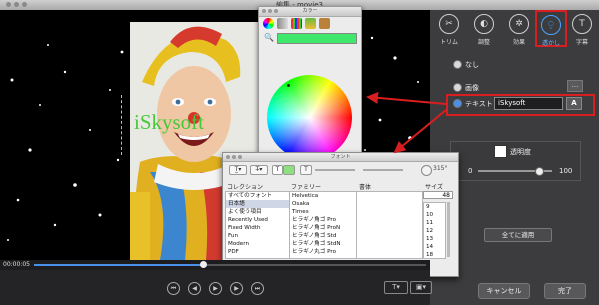 This screenshot has height=305, width=599. What do you see at coordinates (504, 291) in the screenshot?
I see `cancel-button: キャンセル` at bounding box center [504, 291].